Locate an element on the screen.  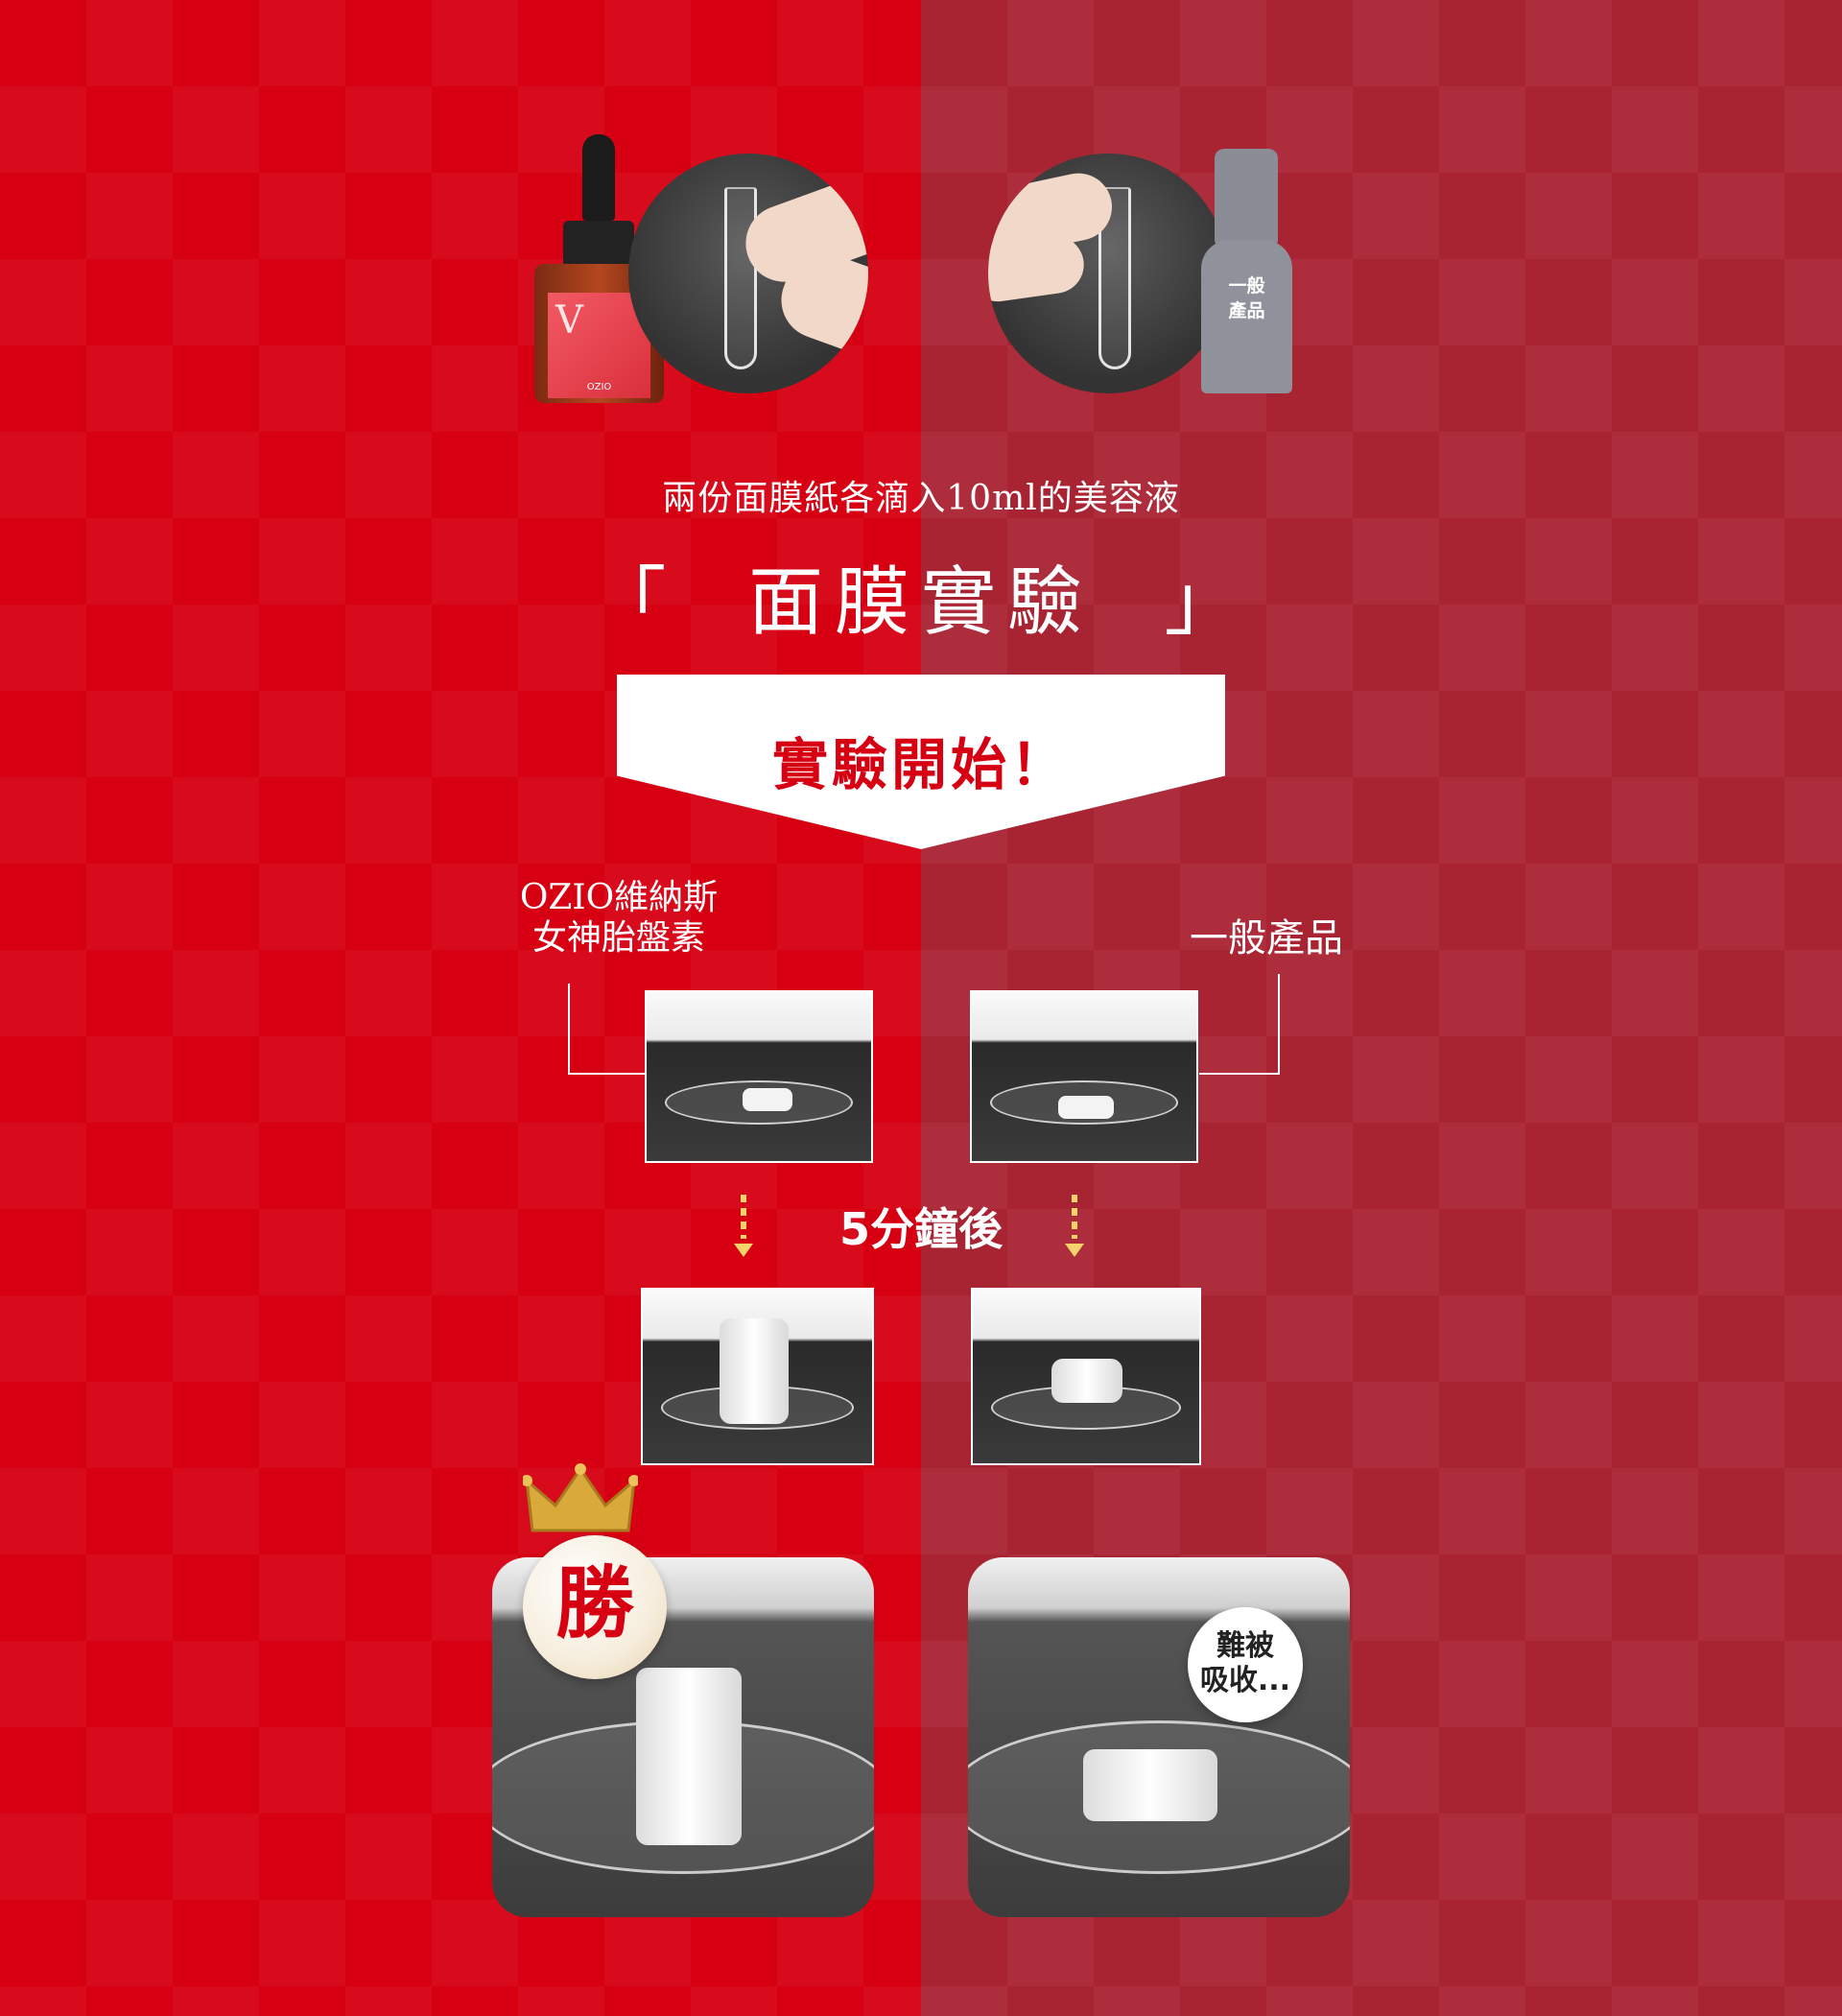
general-before-photo is located at coordinates (1084, 1076).